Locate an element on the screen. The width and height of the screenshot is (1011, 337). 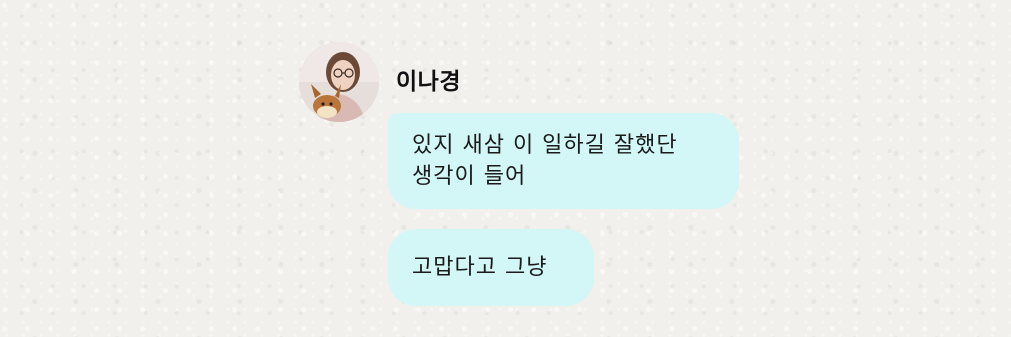
message-bubble: 고맙다고 그냥 is located at coordinates (491, 267).